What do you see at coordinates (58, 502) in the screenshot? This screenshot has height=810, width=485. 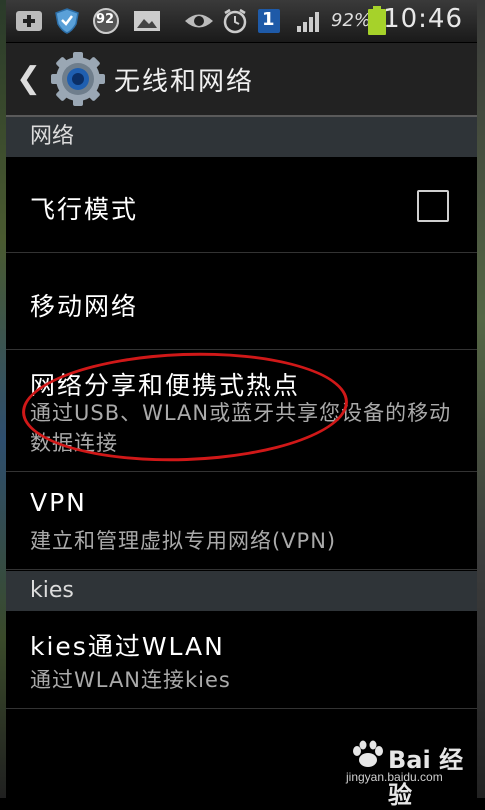 I see `vpn-label: VPN` at bounding box center [58, 502].